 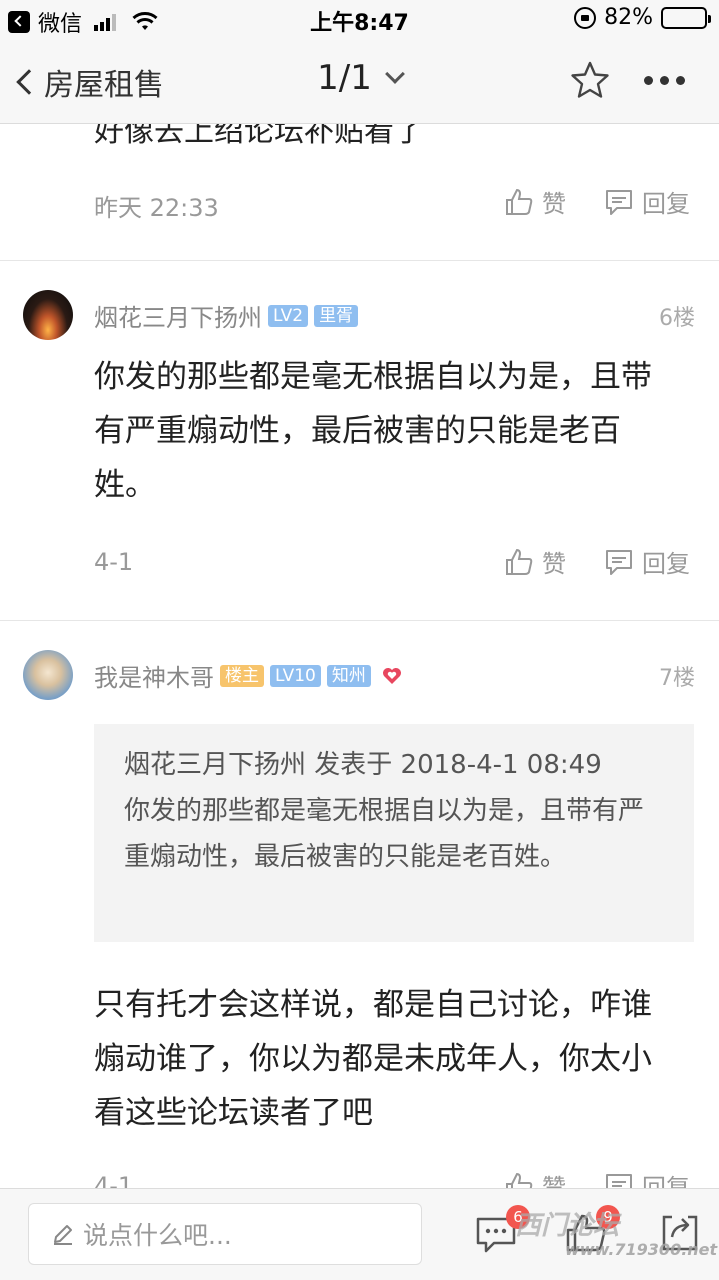 I want to click on quote-text: 你发的那些都是毫无根据自以为是，且带有严重煽动性，最后被害的只能是老百姓。, so click(x=384, y=834).